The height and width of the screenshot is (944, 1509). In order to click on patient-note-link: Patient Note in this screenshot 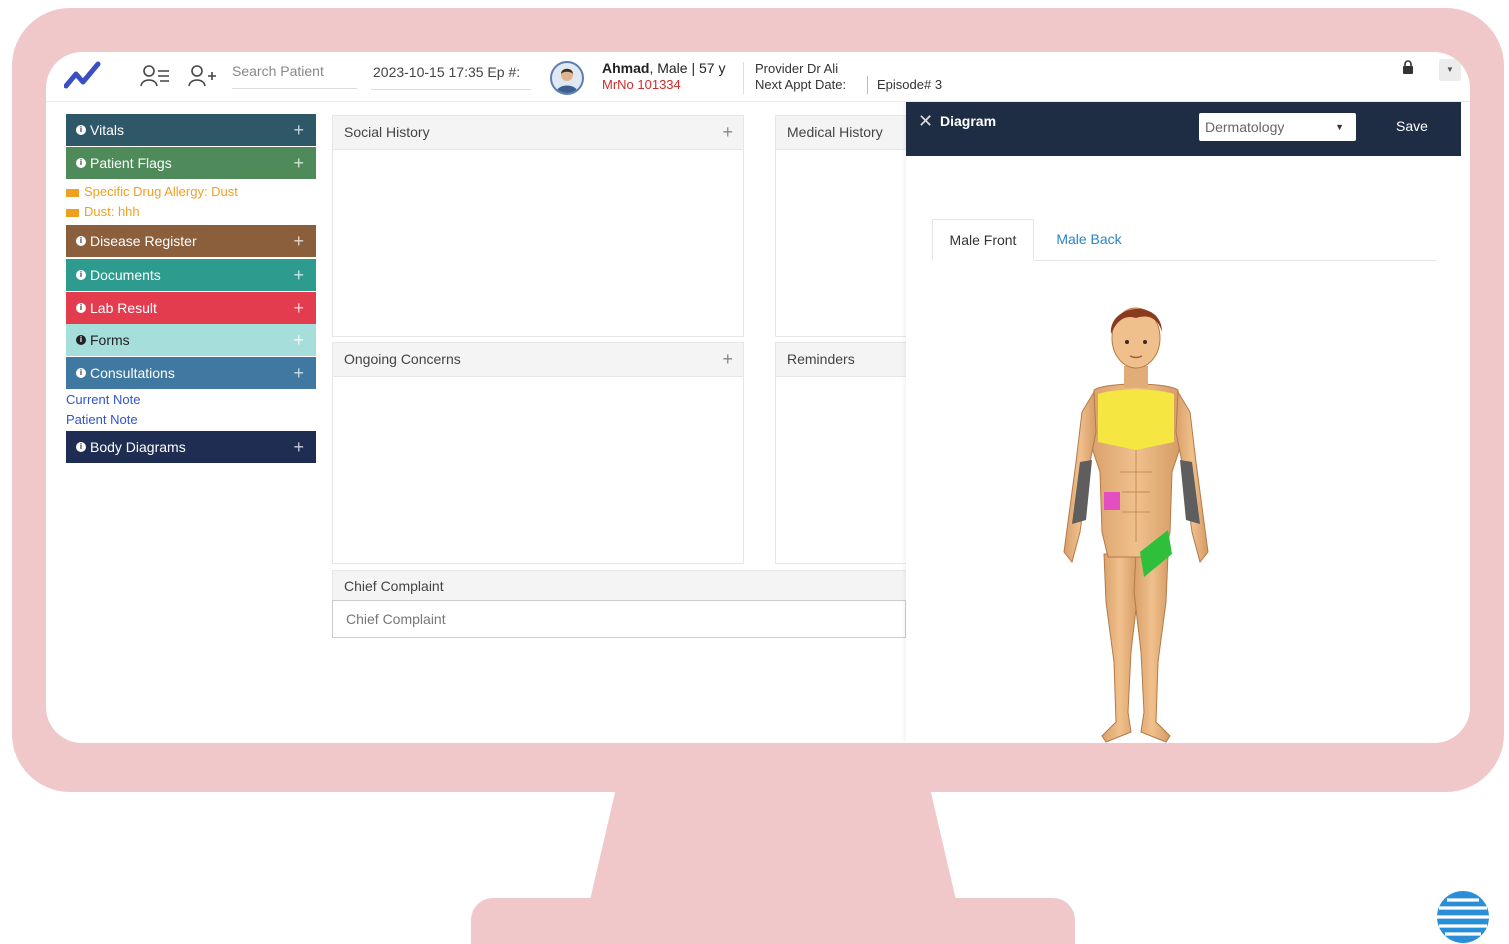, I will do `click(102, 419)`.